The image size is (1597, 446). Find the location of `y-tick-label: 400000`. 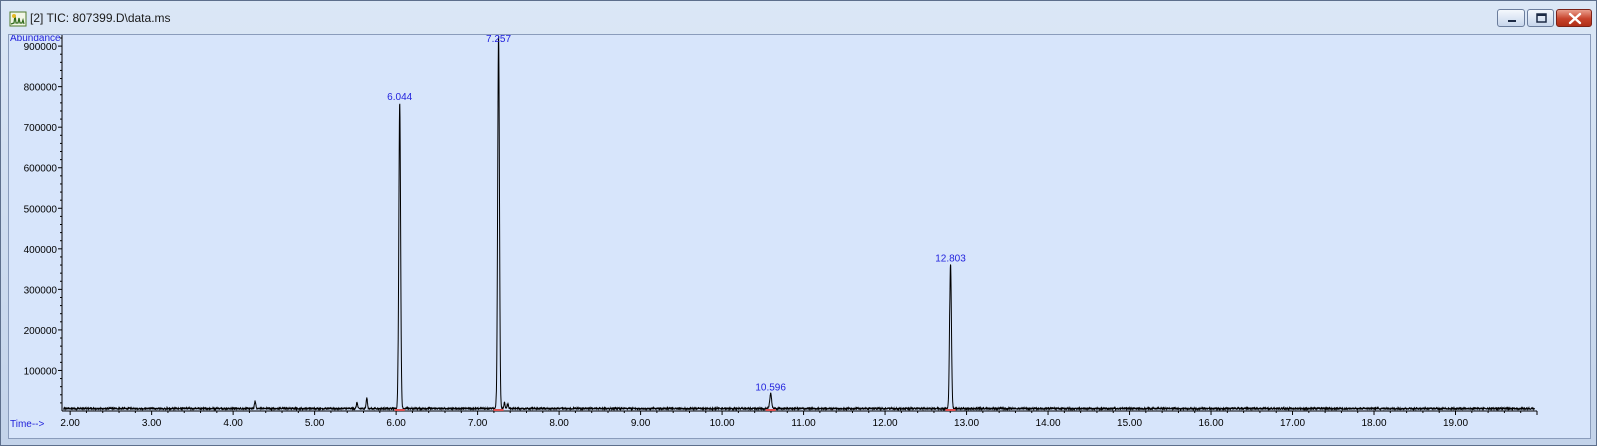

y-tick-label: 400000 is located at coordinates (41, 250).